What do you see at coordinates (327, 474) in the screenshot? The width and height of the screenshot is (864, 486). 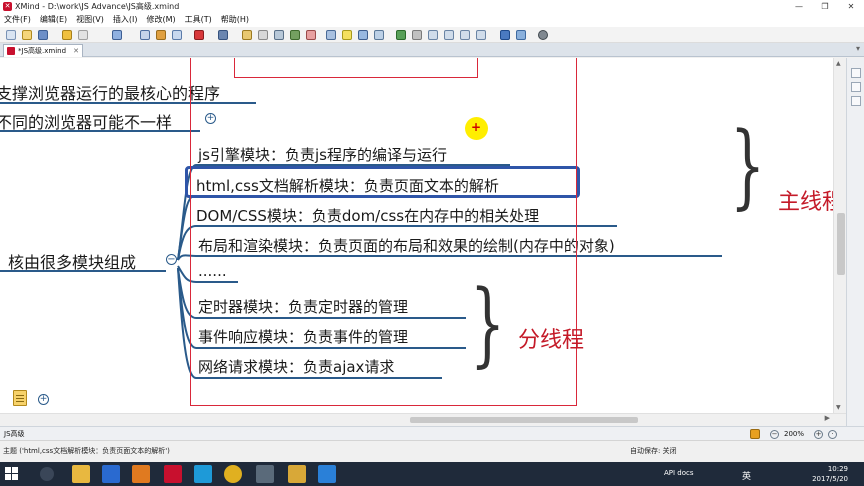 I see `browser-icon` at bounding box center [327, 474].